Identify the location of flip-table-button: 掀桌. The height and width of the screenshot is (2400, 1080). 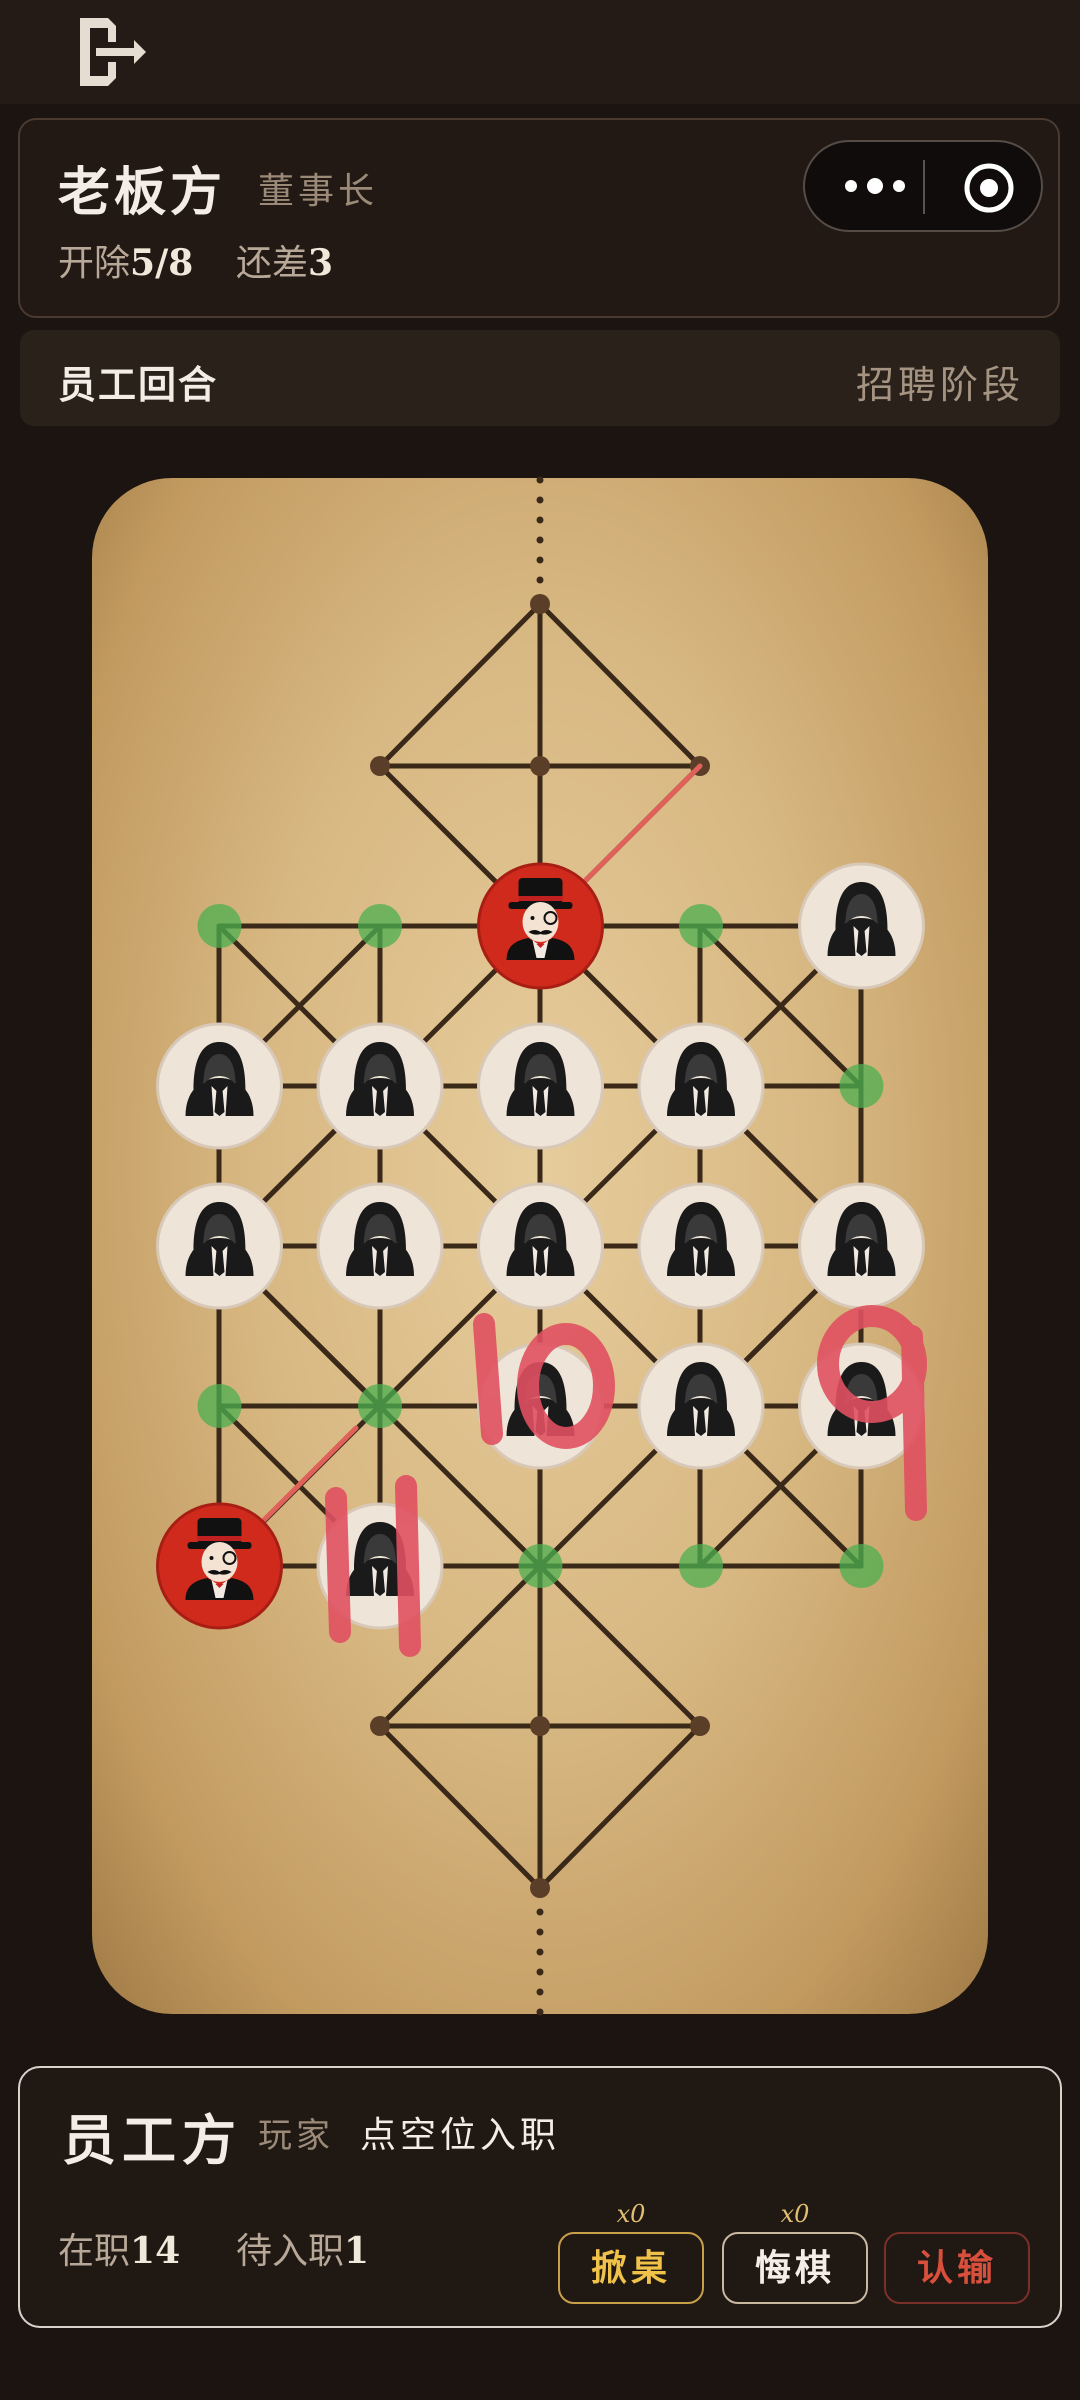
(631, 2268).